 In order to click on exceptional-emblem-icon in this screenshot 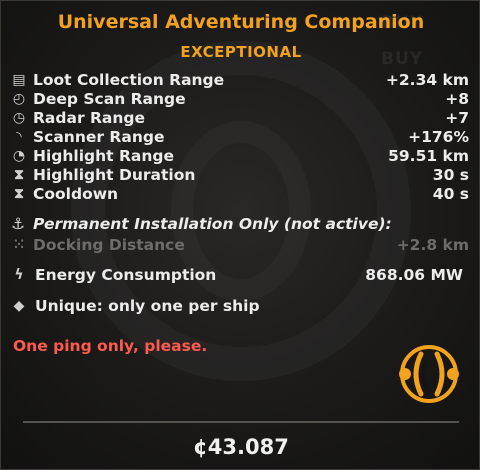, I will do `click(429, 374)`.